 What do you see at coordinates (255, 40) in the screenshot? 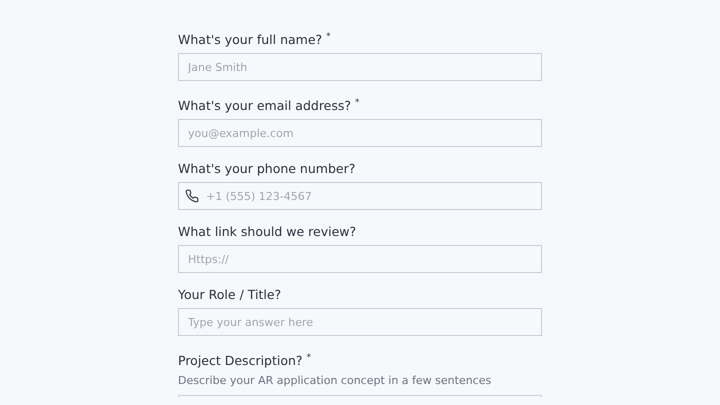
I see `field-label: What's your full name? $^{*}$` at bounding box center [255, 40].